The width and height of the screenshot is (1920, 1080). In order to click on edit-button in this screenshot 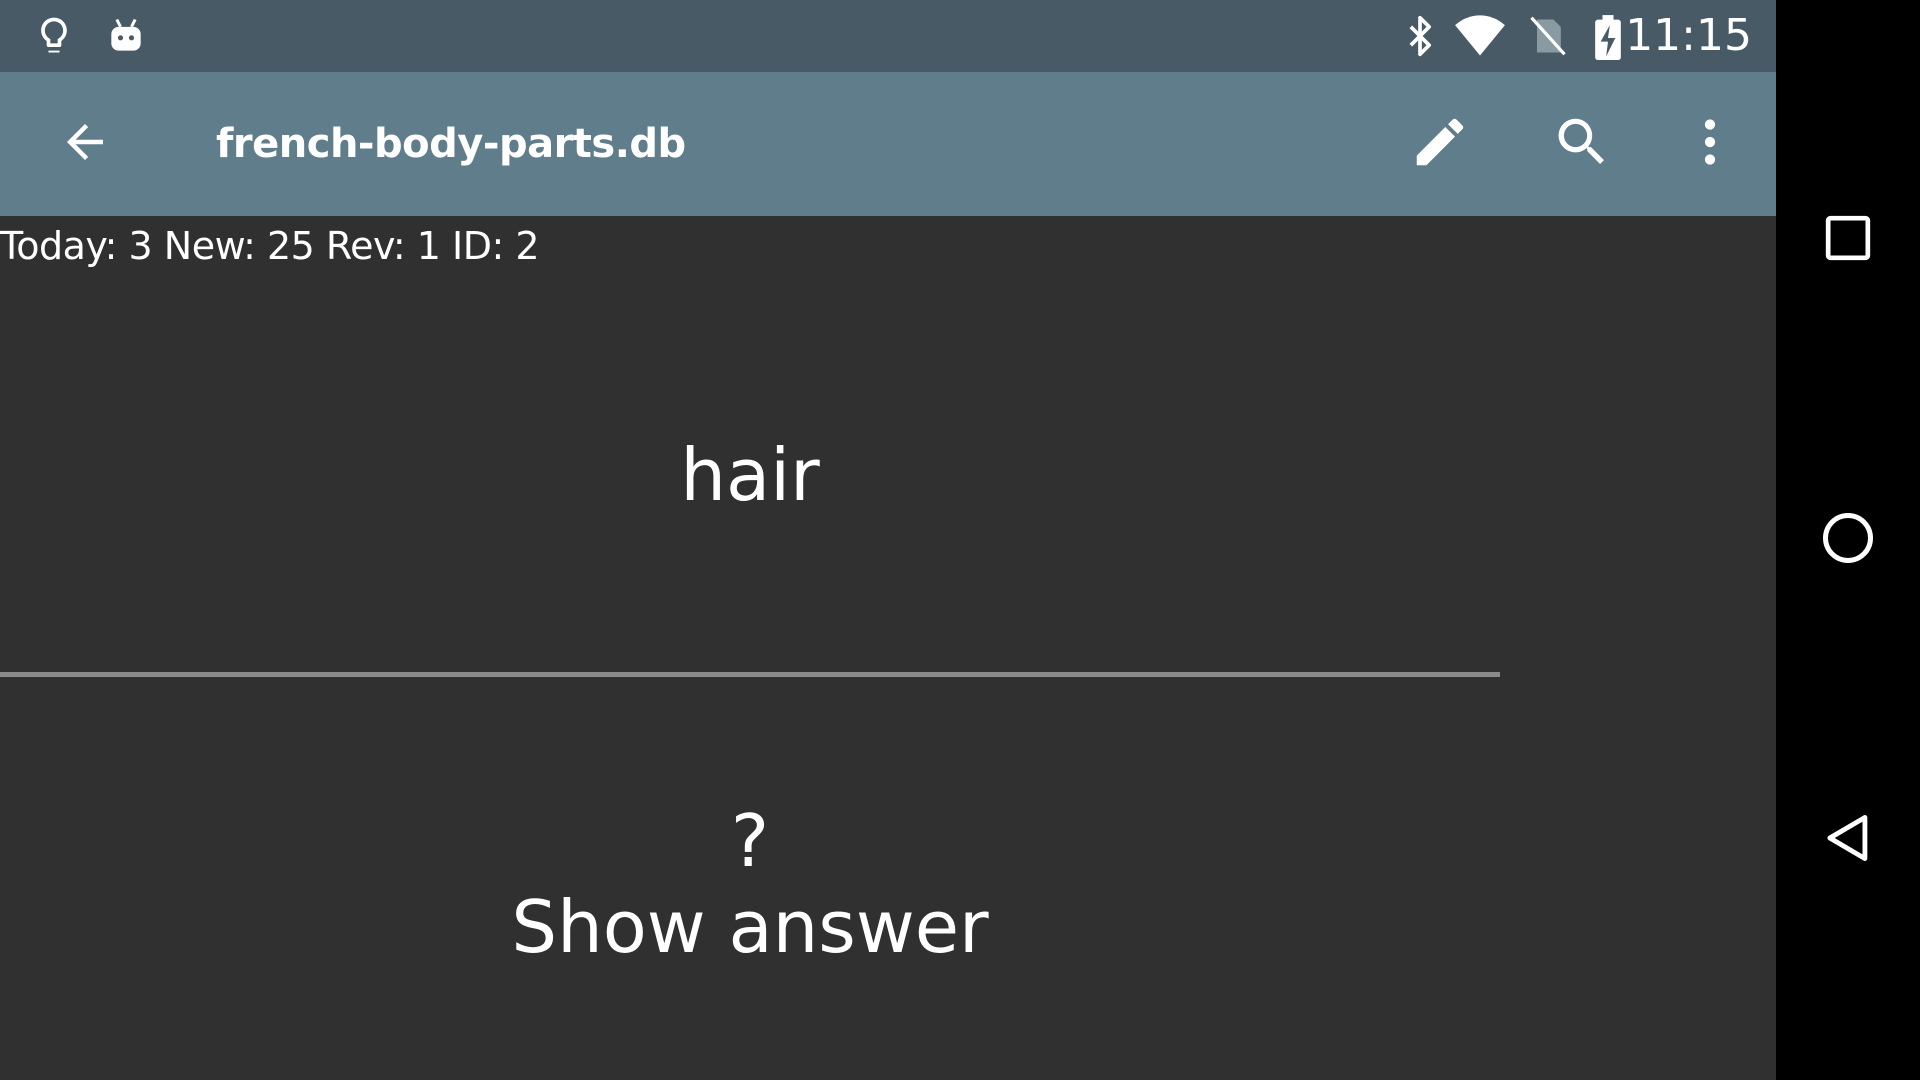, I will do `click(1440, 144)`.